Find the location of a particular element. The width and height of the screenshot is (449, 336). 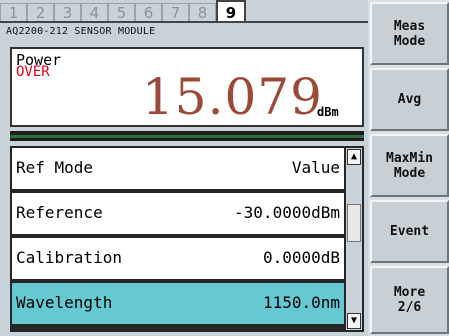

param-value: -30.0000dBm is located at coordinates (287, 212).